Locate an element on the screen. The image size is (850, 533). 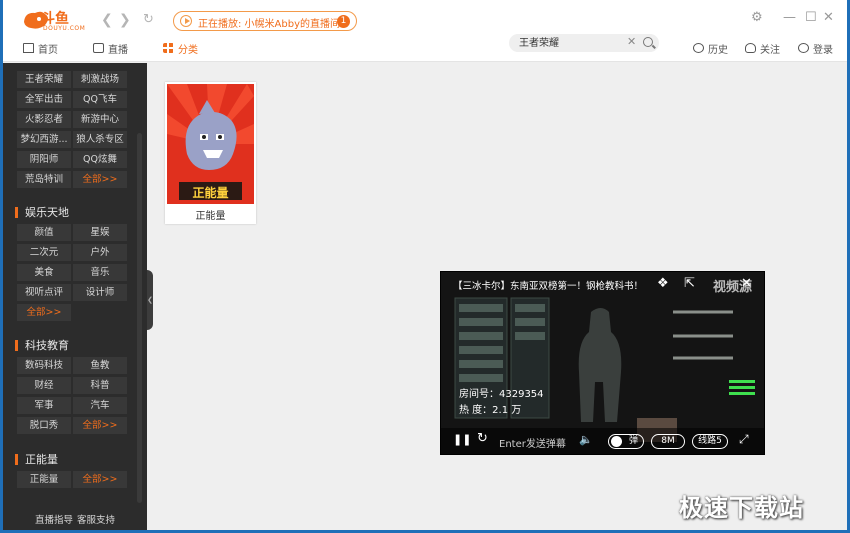
danmu-input: Enter发送弹幕 is located at coordinates (532, 442).